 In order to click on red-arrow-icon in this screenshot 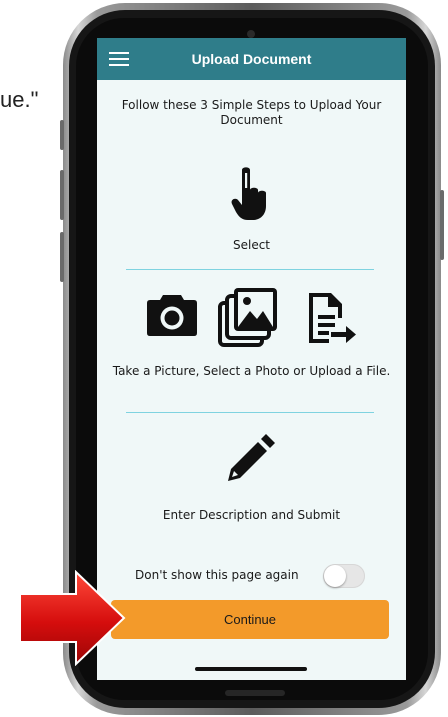, I will do `click(72, 618)`.